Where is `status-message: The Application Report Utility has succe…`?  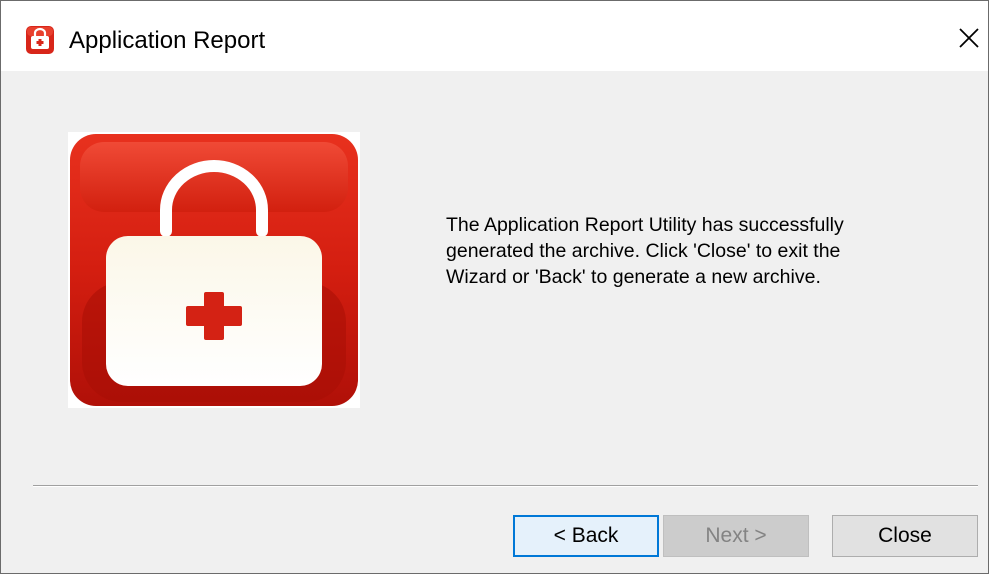 status-message: The Application Report Utility has succe… is located at coordinates (645, 251).